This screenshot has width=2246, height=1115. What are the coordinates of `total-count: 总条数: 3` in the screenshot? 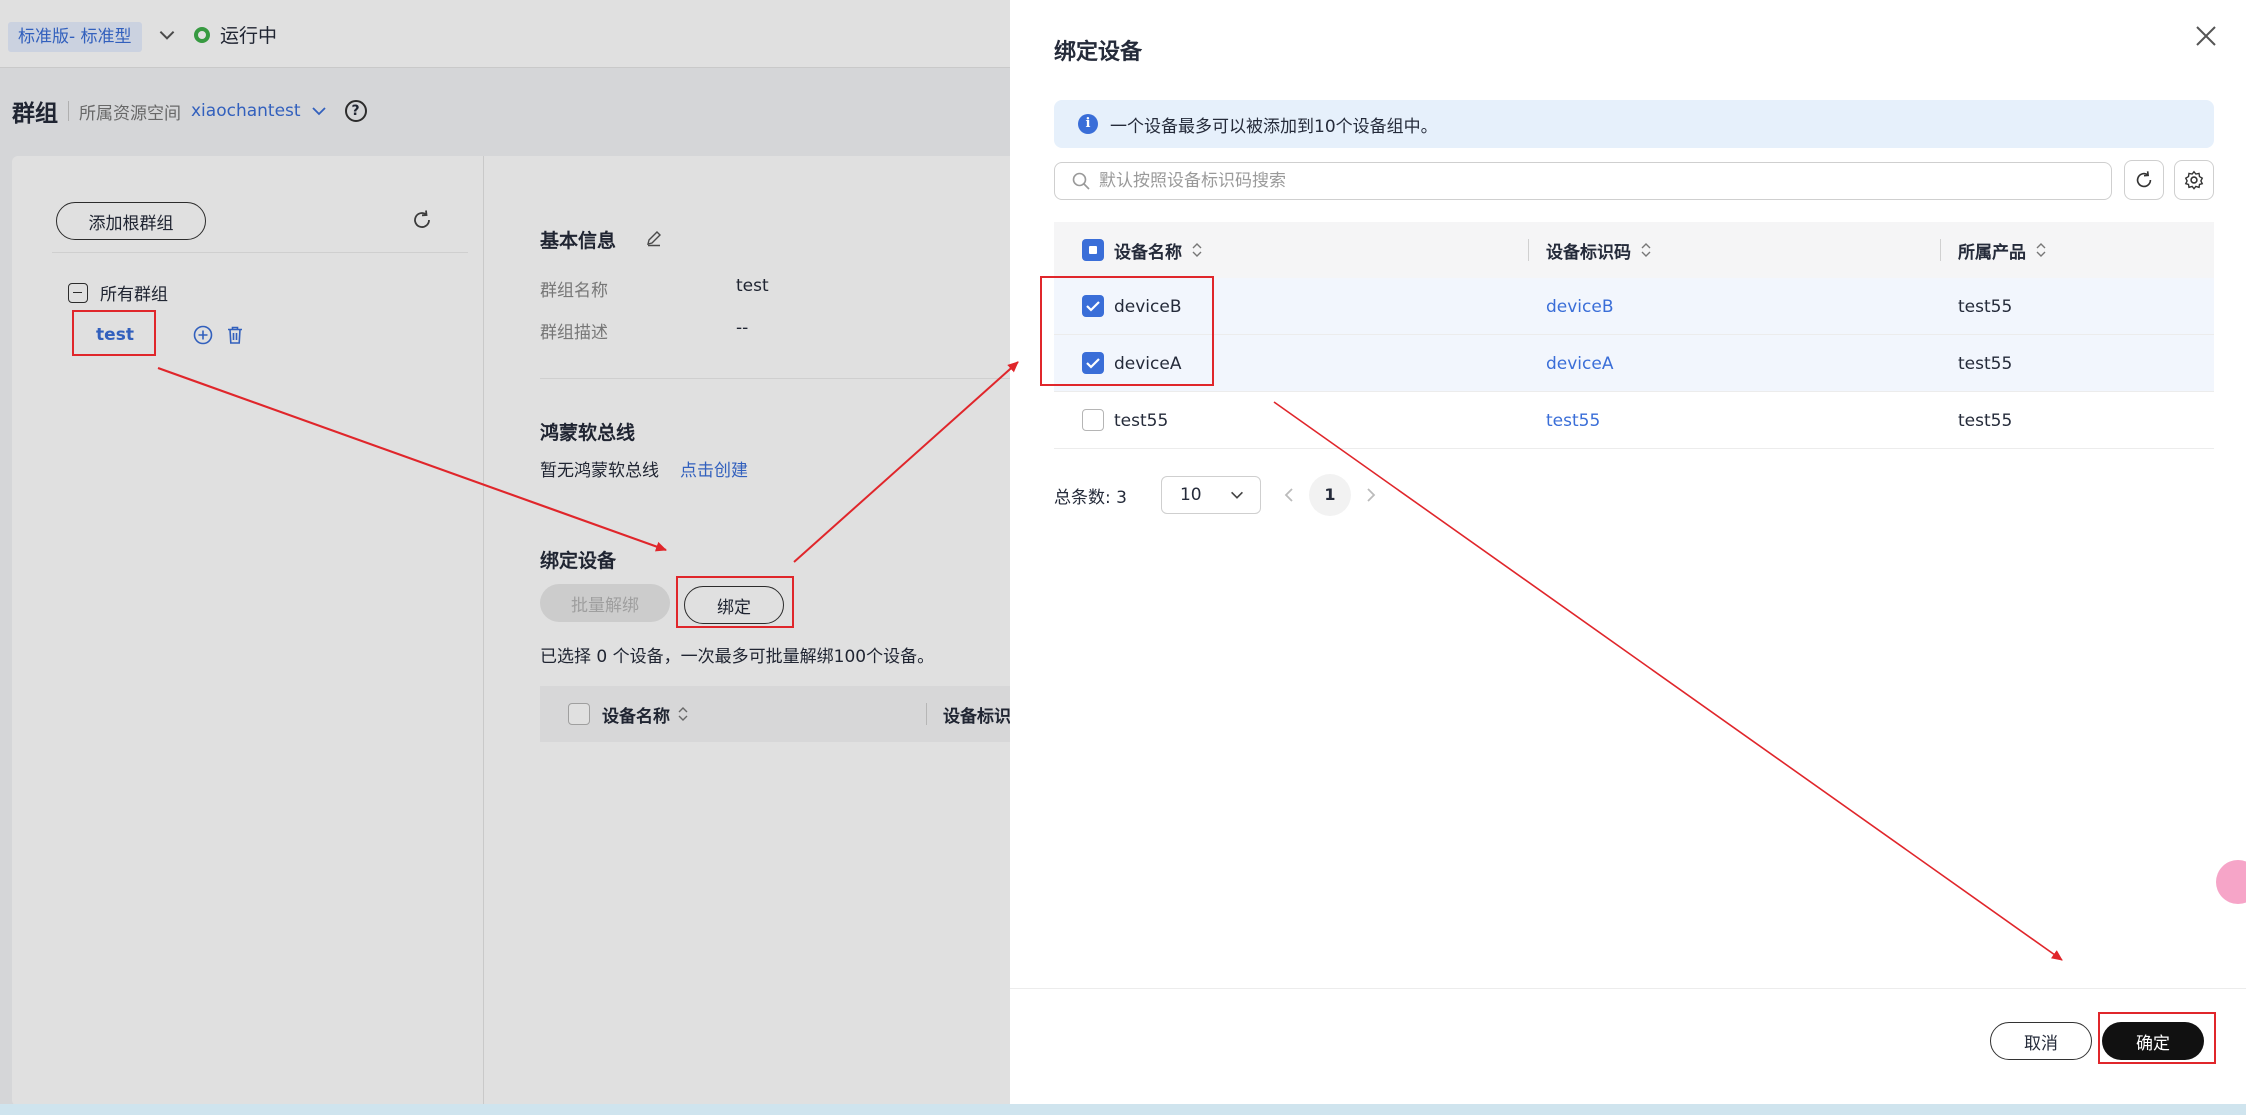 It's located at (1090, 497).